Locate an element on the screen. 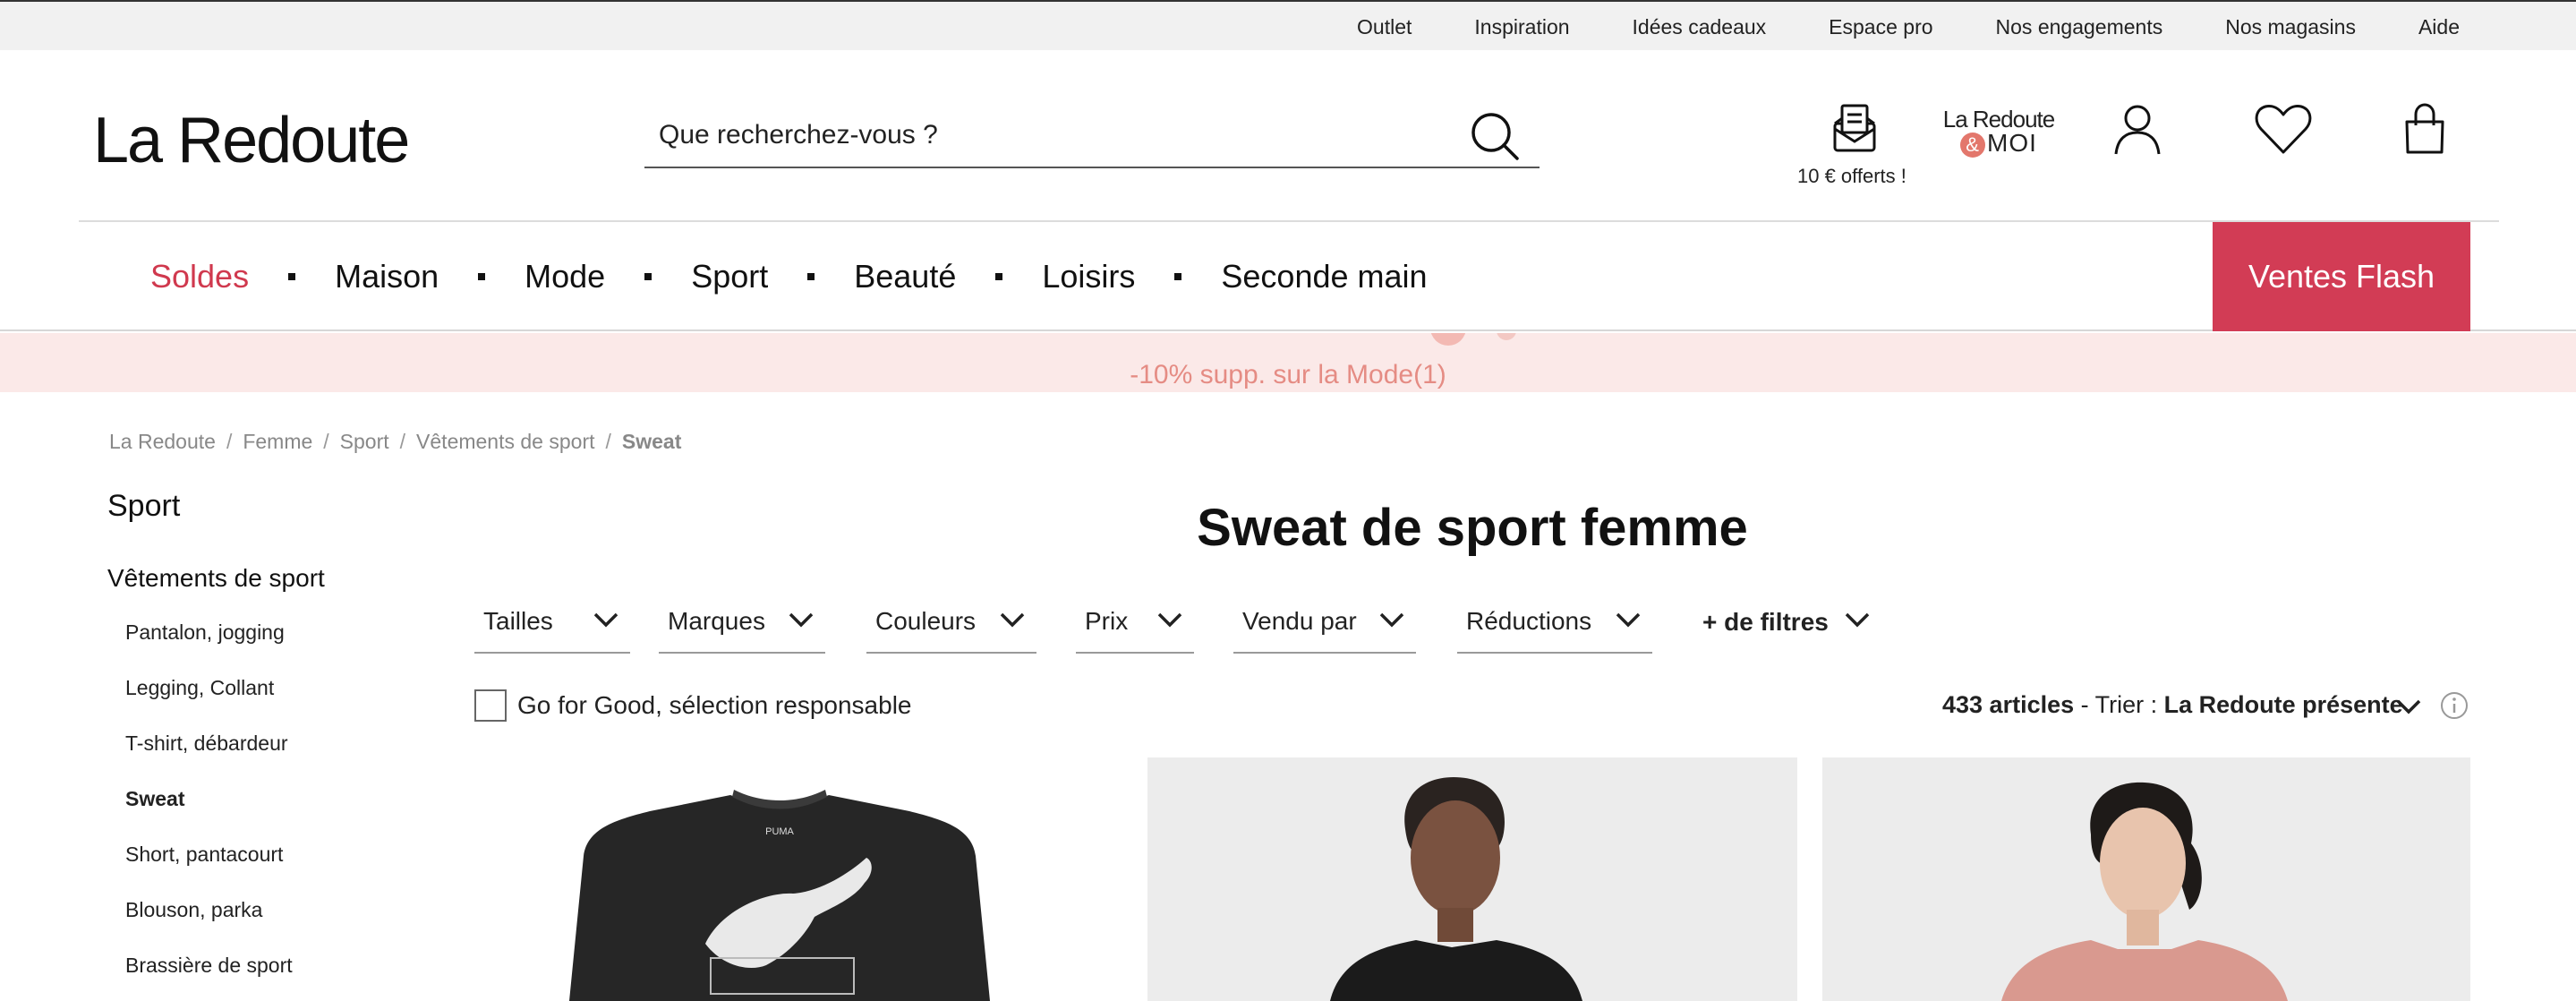 The image size is (2576, 1001). account-button is located at coordinates (2137, 131).